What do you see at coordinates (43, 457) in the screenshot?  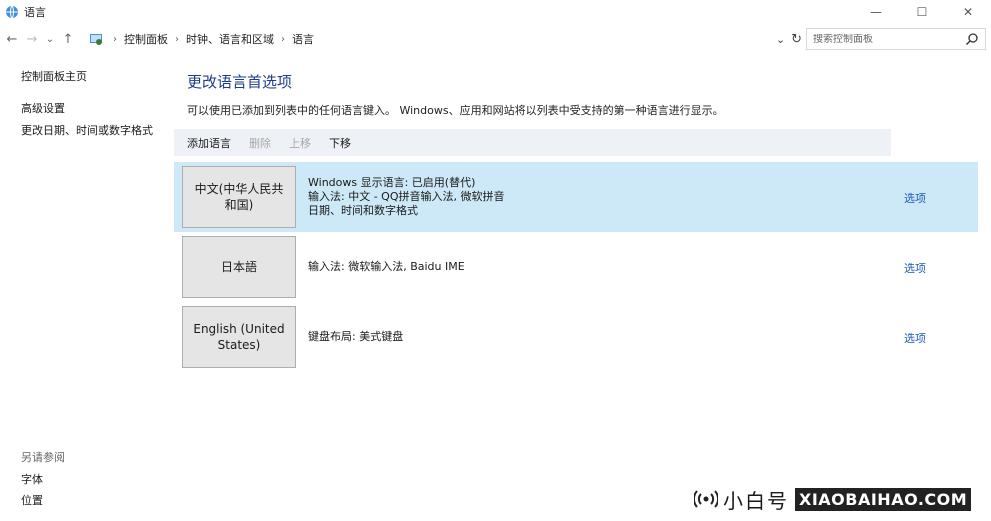 I see `see-also-heading: 另请参阅` at bounding box center [43, 457].